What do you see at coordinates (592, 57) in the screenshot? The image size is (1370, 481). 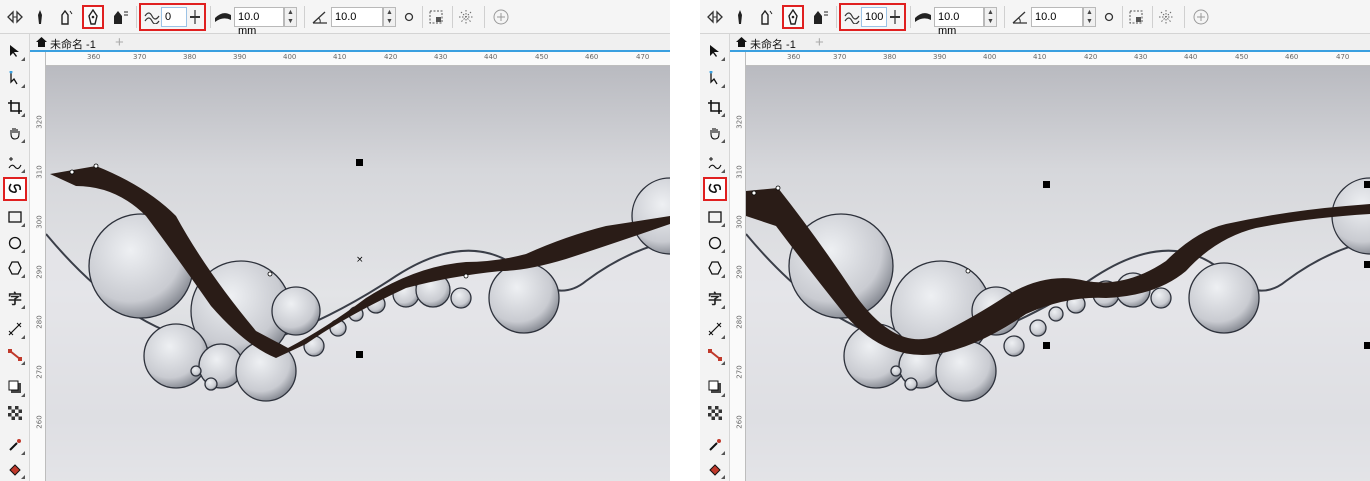 I see `ruler-label: 460` at bounding box center [592, 57].